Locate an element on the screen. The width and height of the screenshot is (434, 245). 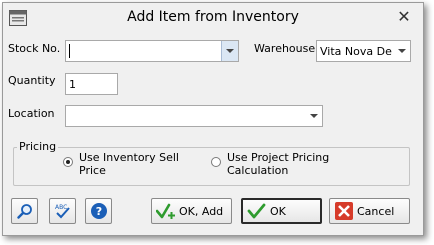
svg-text: ABC is located at coordinates (61, 207).